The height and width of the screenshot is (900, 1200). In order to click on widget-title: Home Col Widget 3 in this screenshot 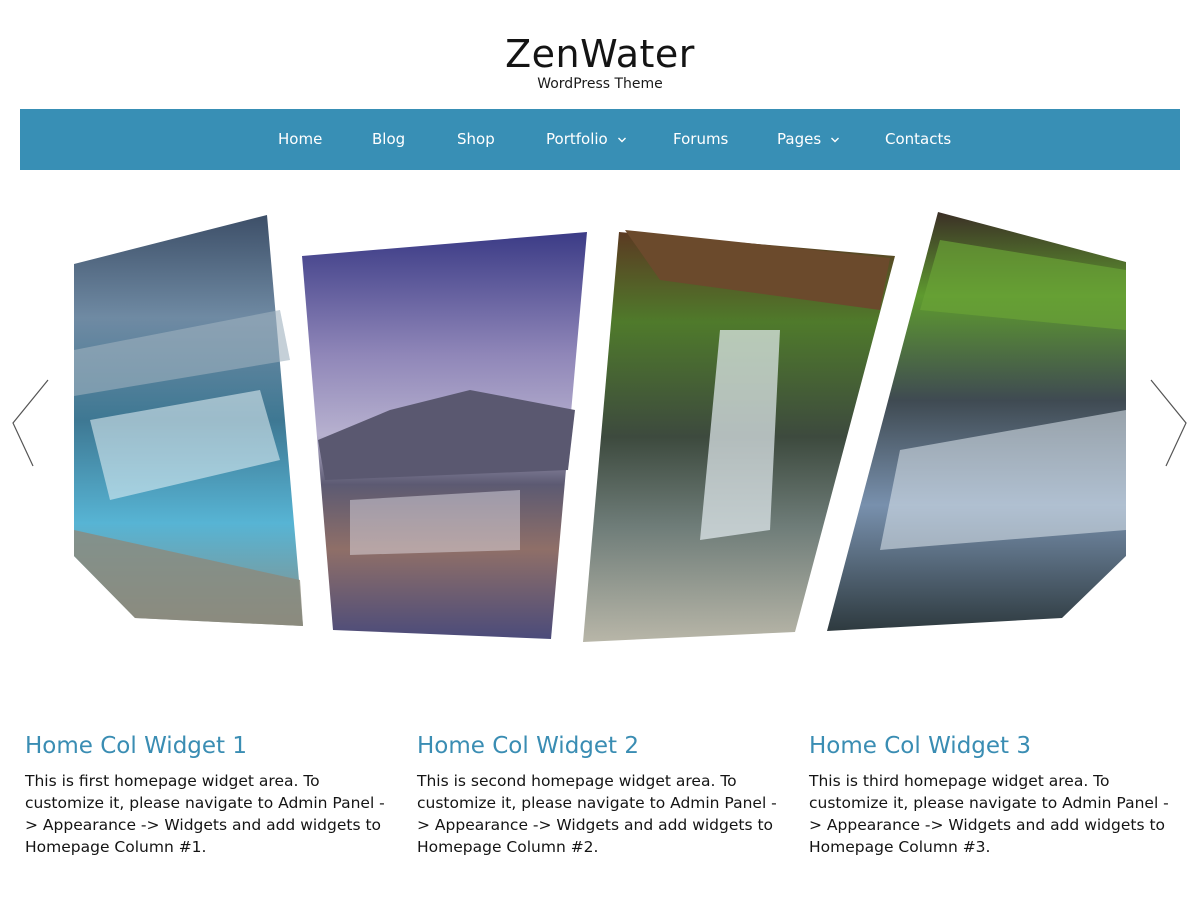, I will do `click(920, 746)`.